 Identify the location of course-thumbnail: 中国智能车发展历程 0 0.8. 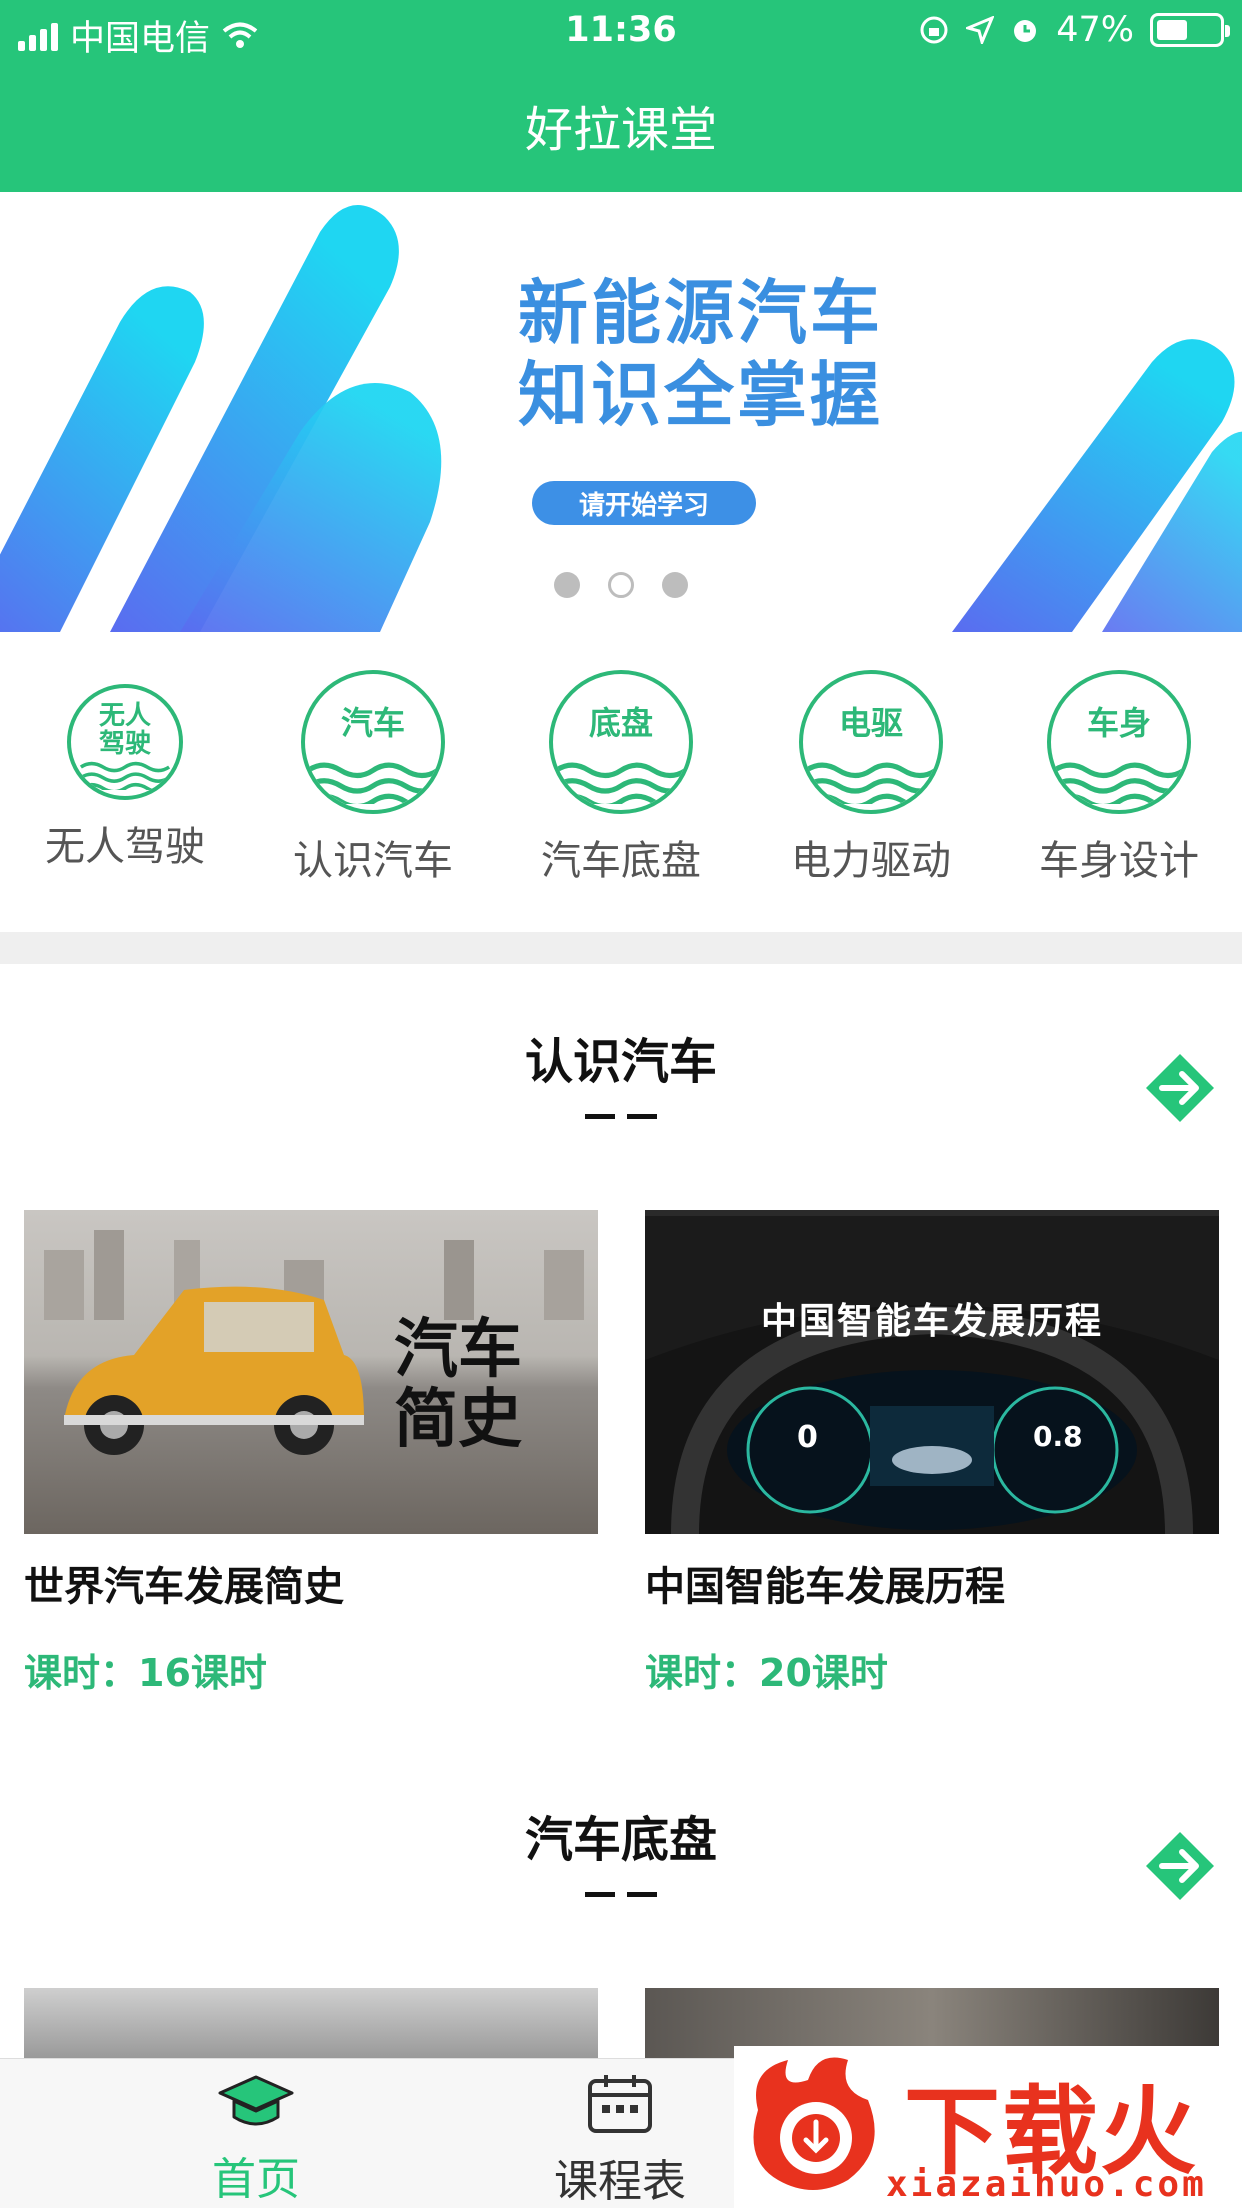
(932, 1372).